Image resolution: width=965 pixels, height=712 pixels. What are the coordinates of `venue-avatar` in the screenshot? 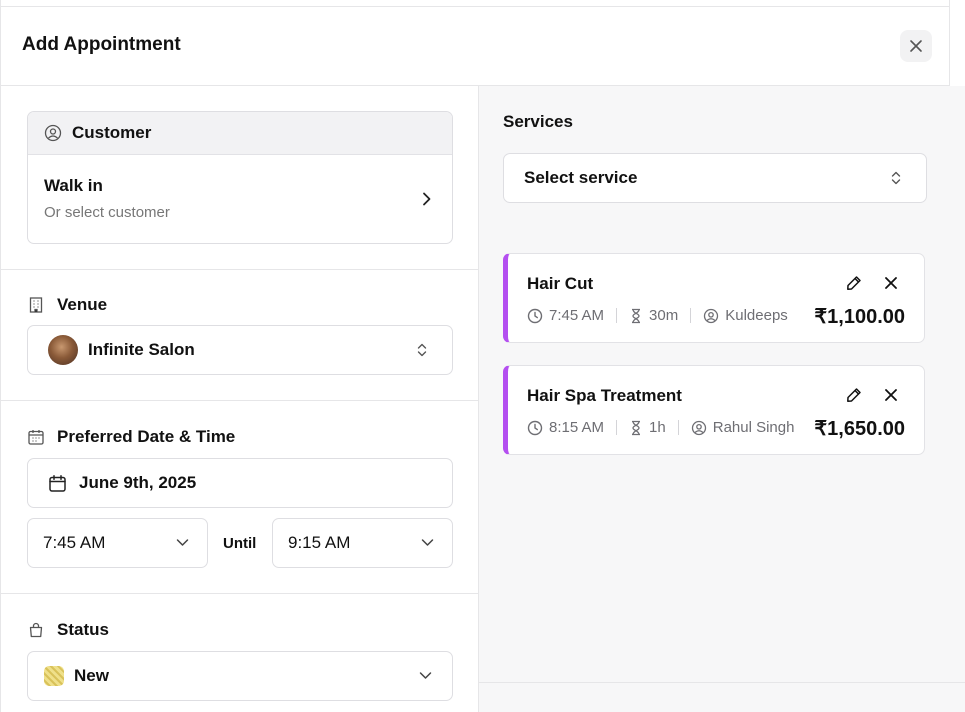 It's located at (63, 350).